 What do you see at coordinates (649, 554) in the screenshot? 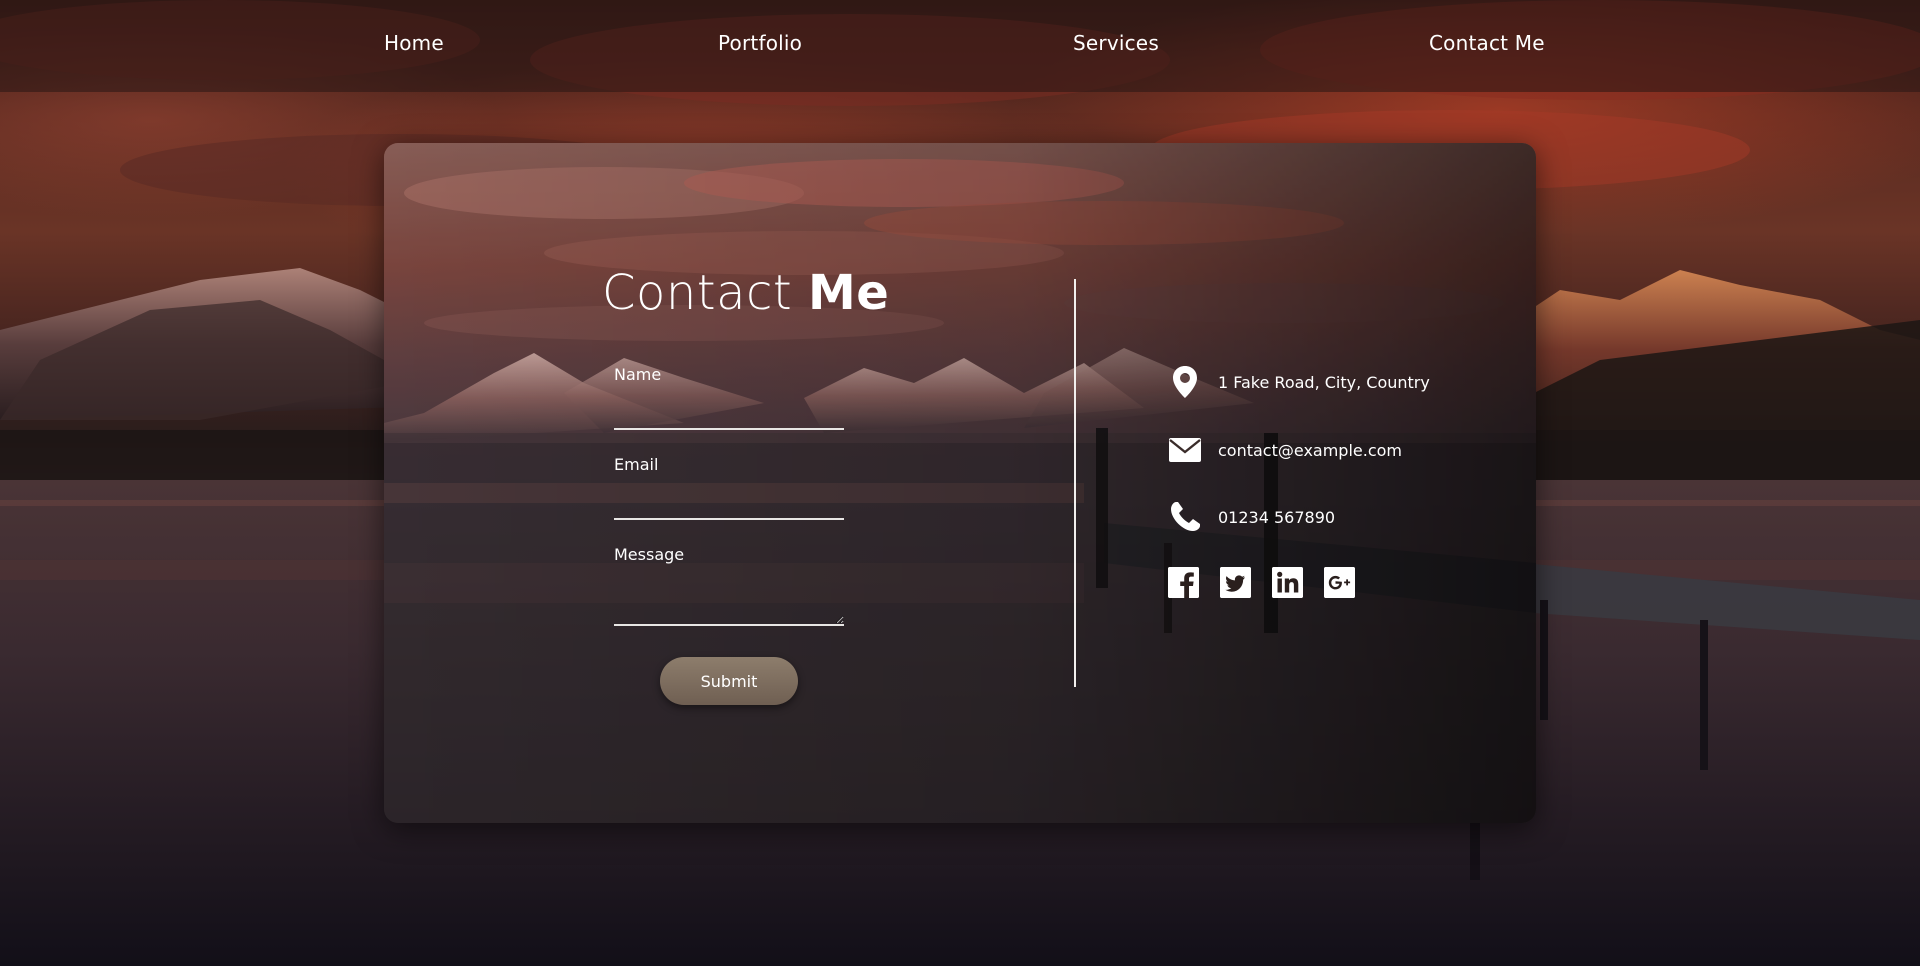
I see `message-label: Message` at bounding box center [649, 554].